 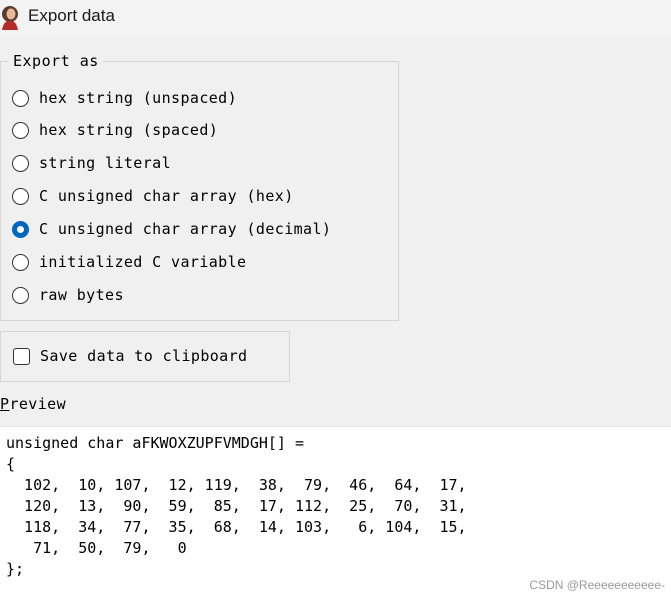 What do you see at coordinates (166, 196) in the screenshot?
I see `radio-label: C unsigned char array (hex)` at bounding box center [166, 196].